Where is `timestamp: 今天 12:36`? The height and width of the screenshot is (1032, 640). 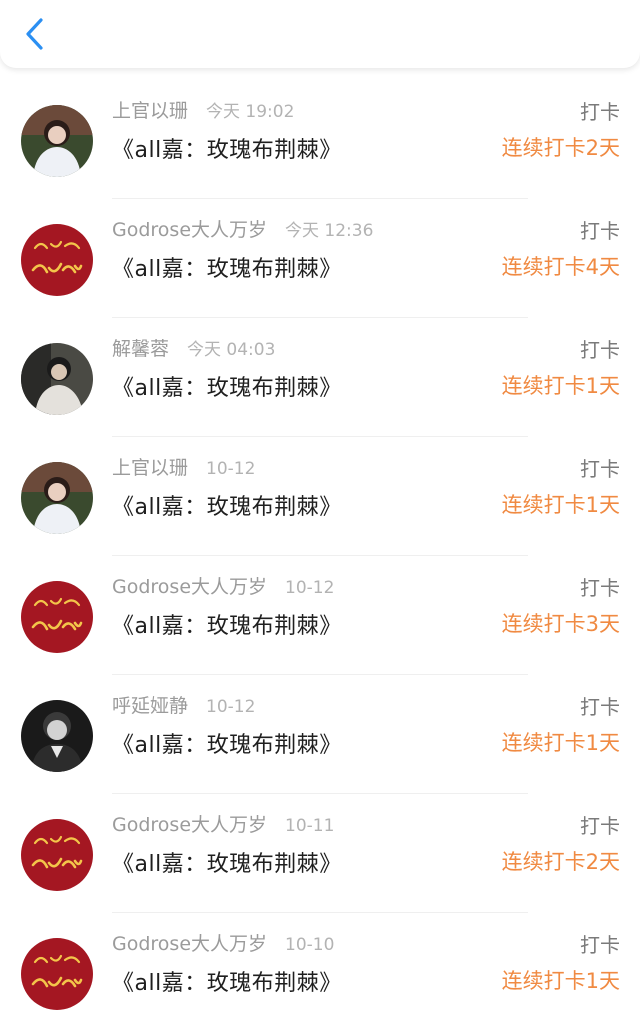
timestamp: 今天 12:36 is located at coordinates (329, 231).